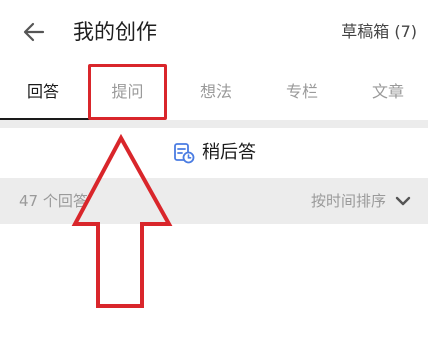  Describe the element at coordinates (302, 92) in the screenshot. I see `tab-columns: 专栏` at that location.